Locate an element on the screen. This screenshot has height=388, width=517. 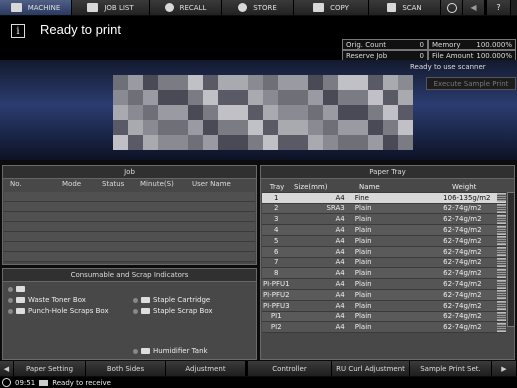
tray-row: 4 A4 Plain 62-74g/m2 is located at coordinates (384, 230).